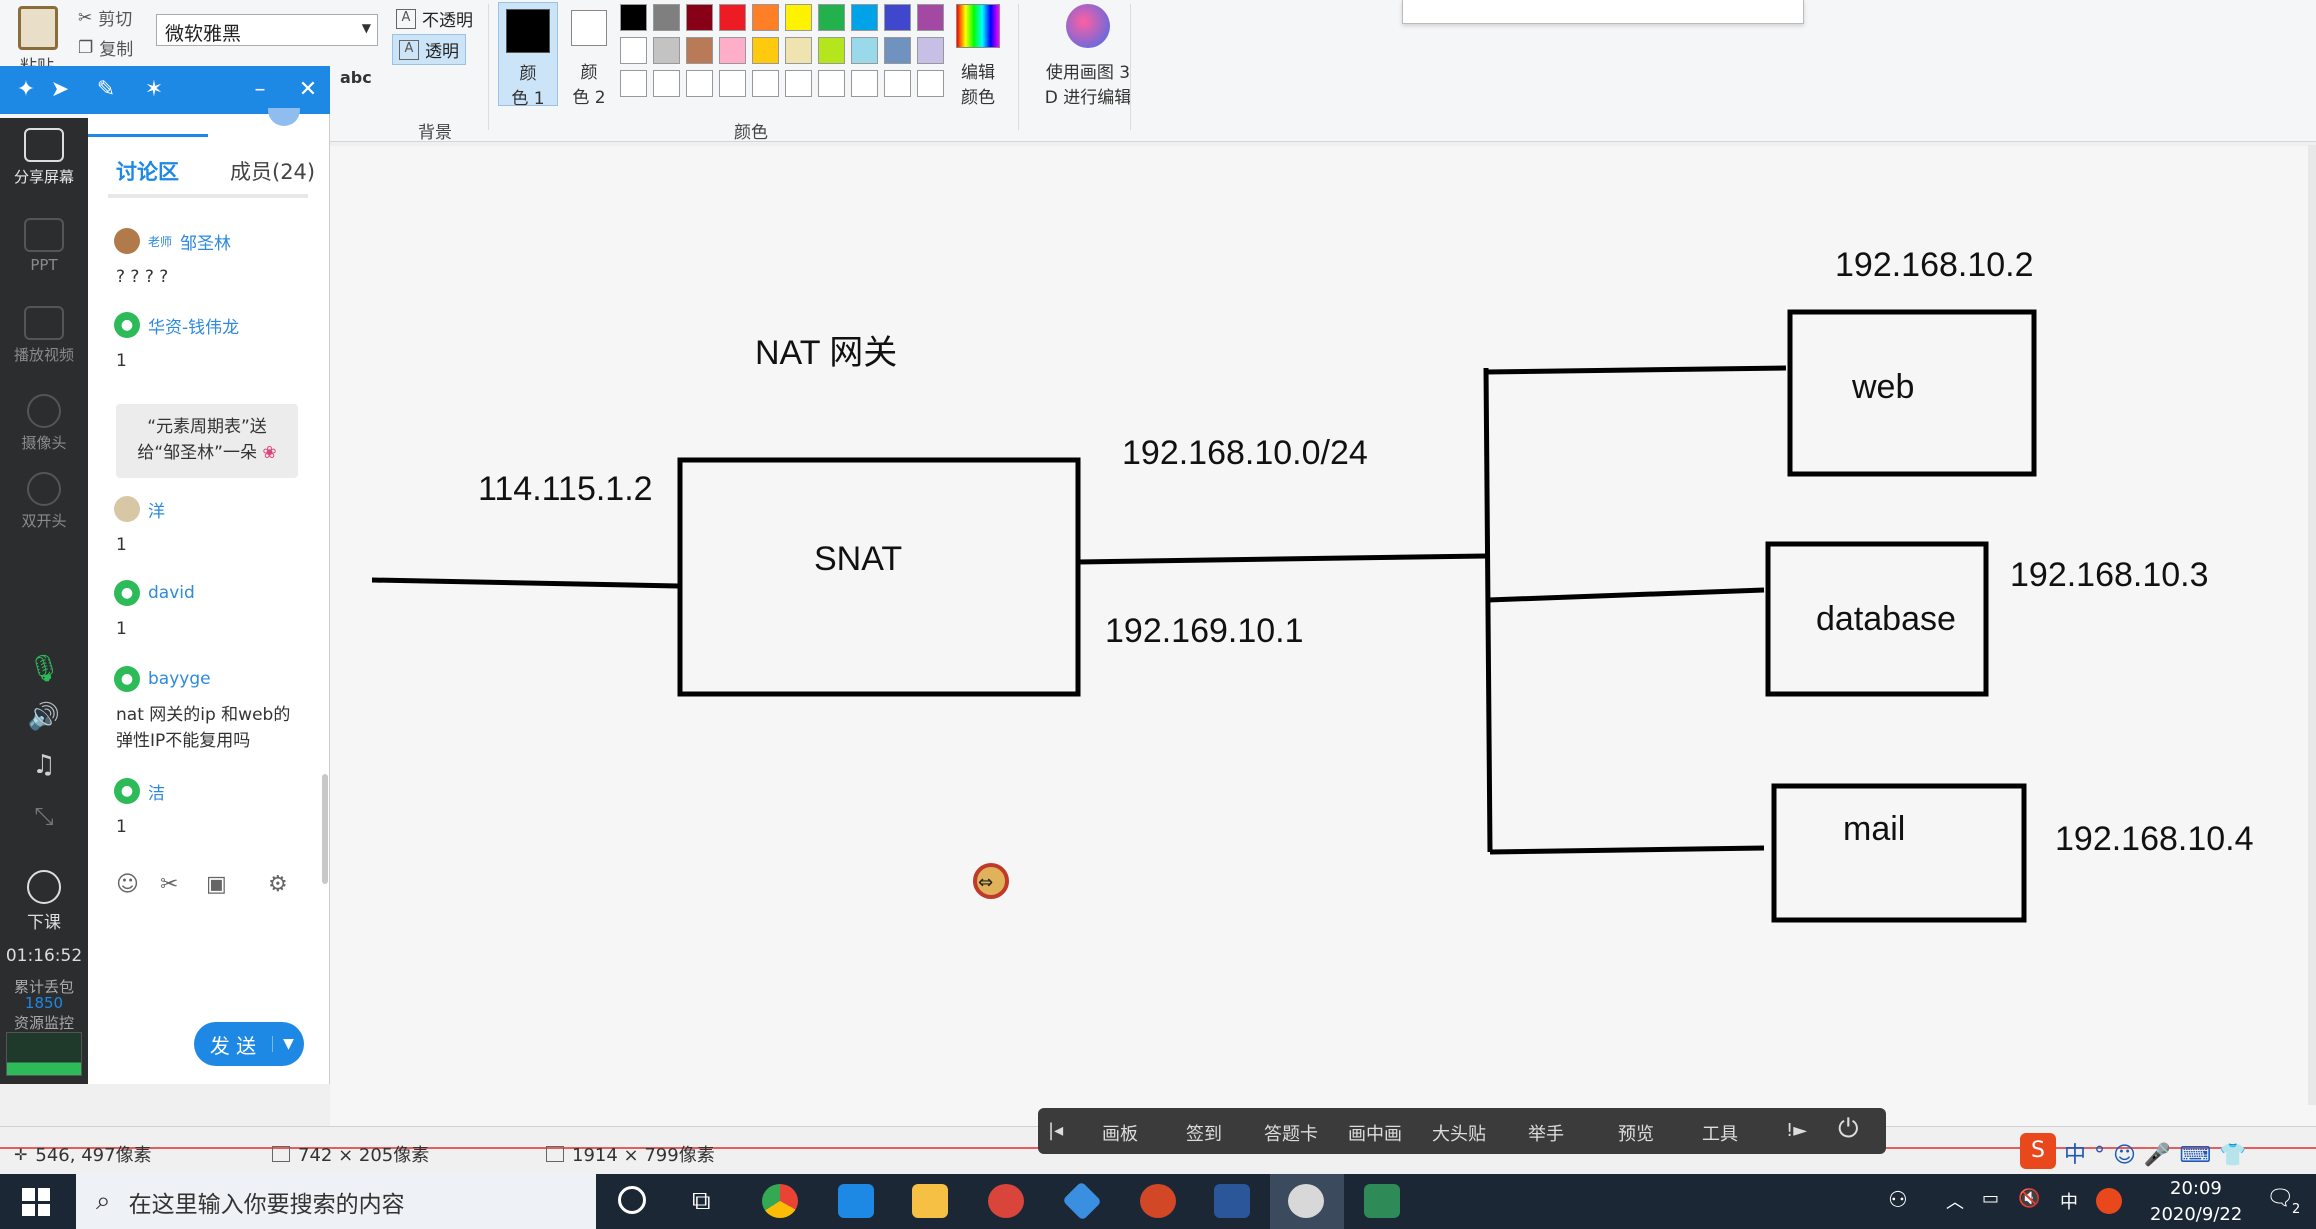 This screenshot has width=2316, height=1229. What do you see at coordinates (172, 241) in the screenshot?
I see `chat-sender: 老师 邹圣林` at bounding box center [172, 241].